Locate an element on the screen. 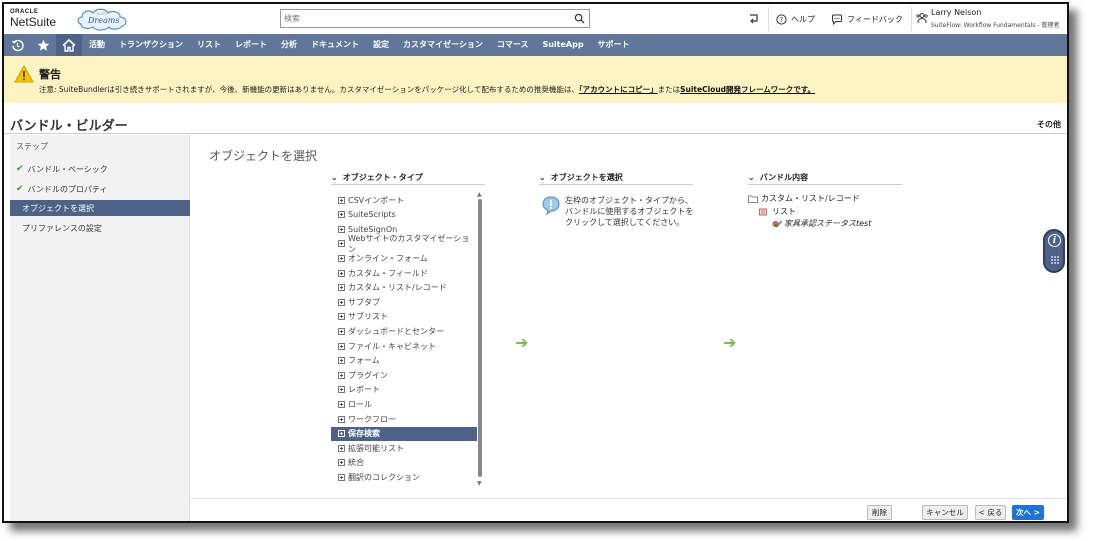 The image size is (1098, 541). tree-node-root: カスタム・リスト/レコード is located at coordinates (804, 198).